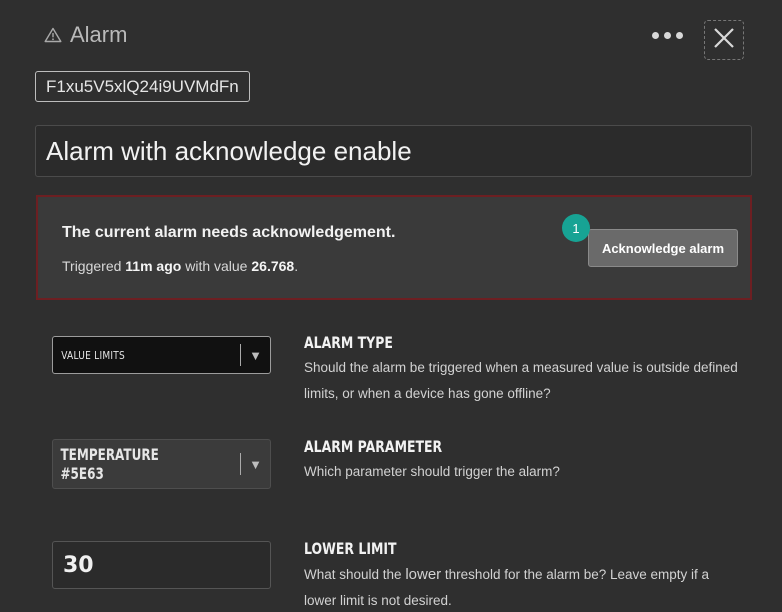 Image resolution: width=782 pixels, height=612 pixels. What do you see at coordinates (53, 35) in the screenshot?
I see `warning-triangle-icon` at bounding box center [53, 35].